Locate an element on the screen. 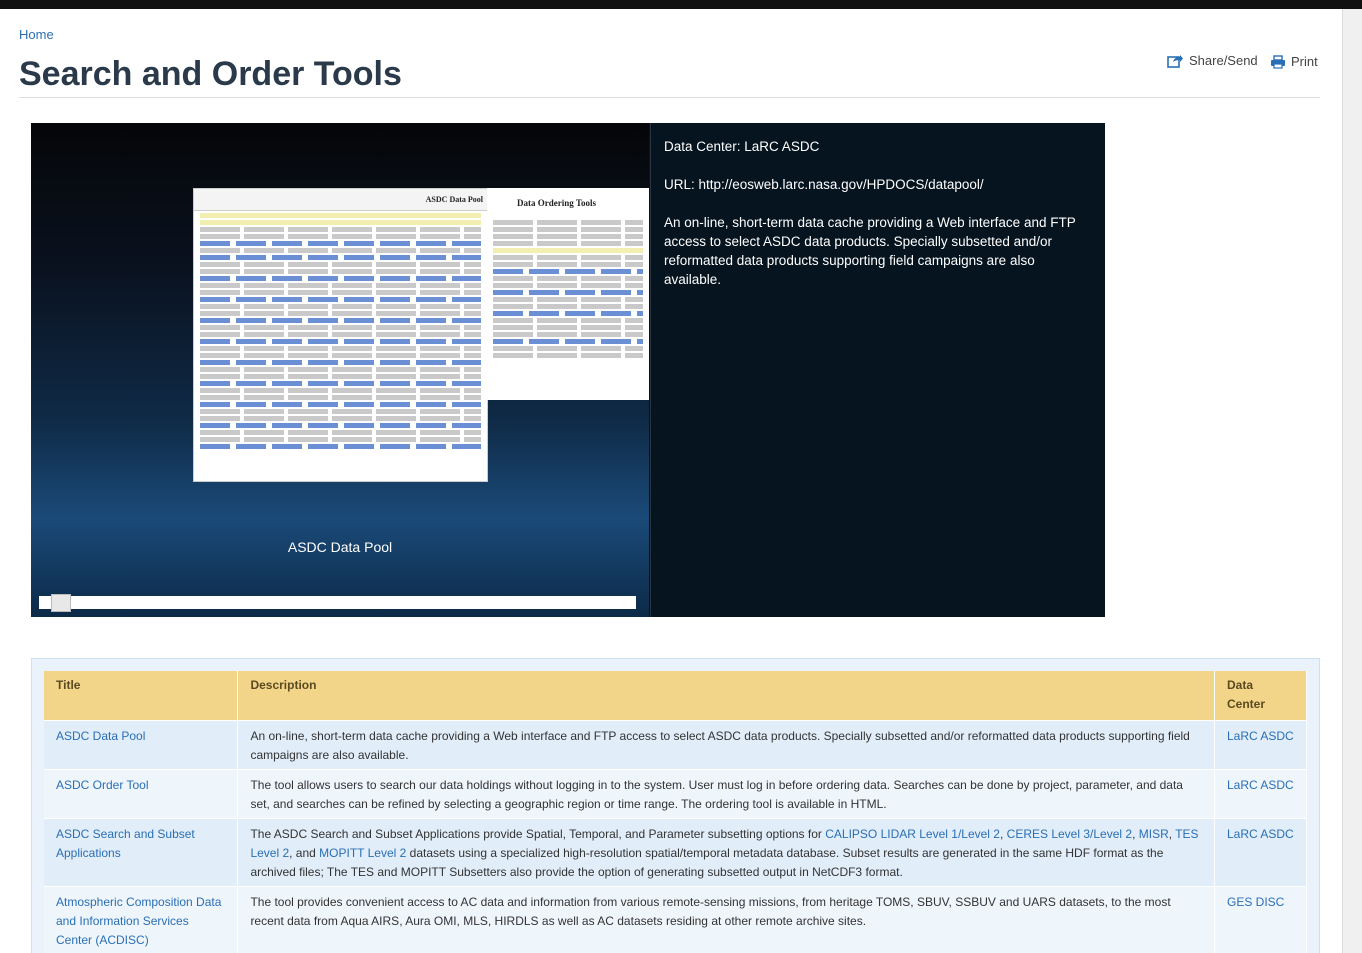  slide-caption: ASDC Data Pool is located at coordinates (340, 547).